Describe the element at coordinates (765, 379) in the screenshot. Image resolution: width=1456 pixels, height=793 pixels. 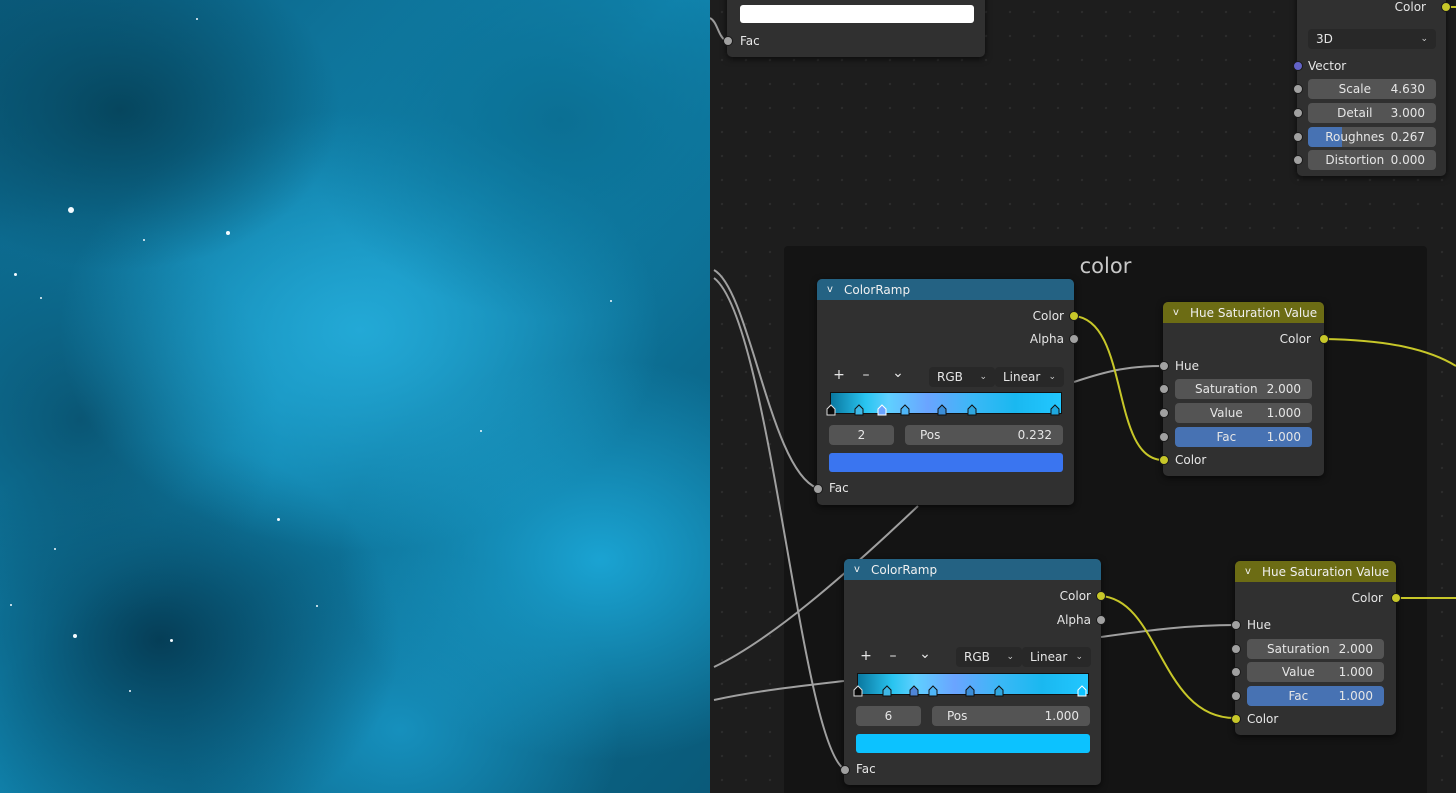
I see `link-to-ramp1-fac` at that location.